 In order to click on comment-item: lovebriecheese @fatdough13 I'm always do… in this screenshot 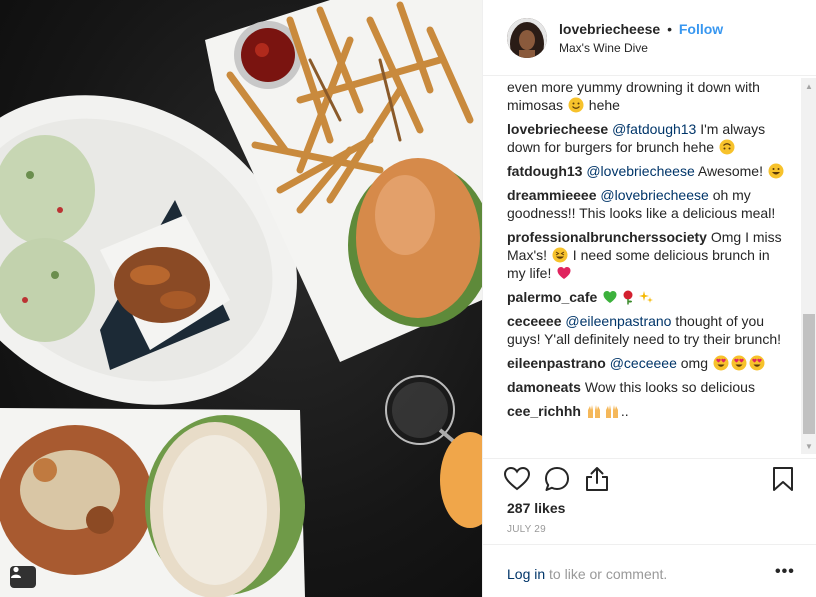, I will do `click(649, 138)`.